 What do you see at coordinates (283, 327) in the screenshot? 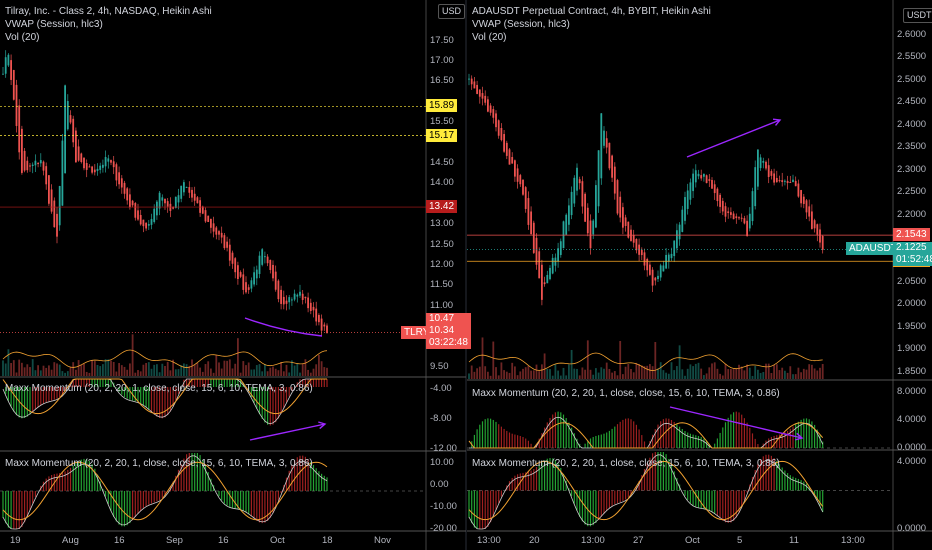
I see `left-divergence-curve` at bounding box center [283, 327].